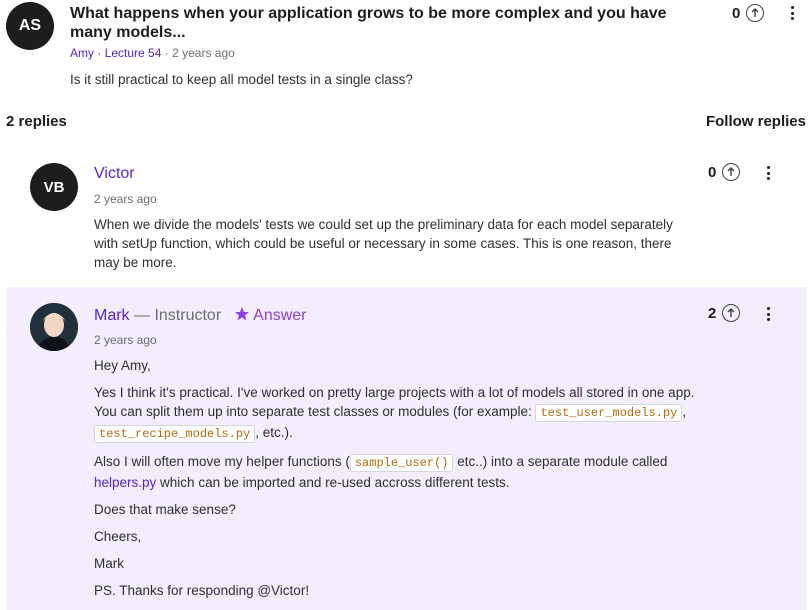 The height and width of the screenshot is (610, 808). I want to click on reply2-line3: Does that make sense?, so click(165, 509).